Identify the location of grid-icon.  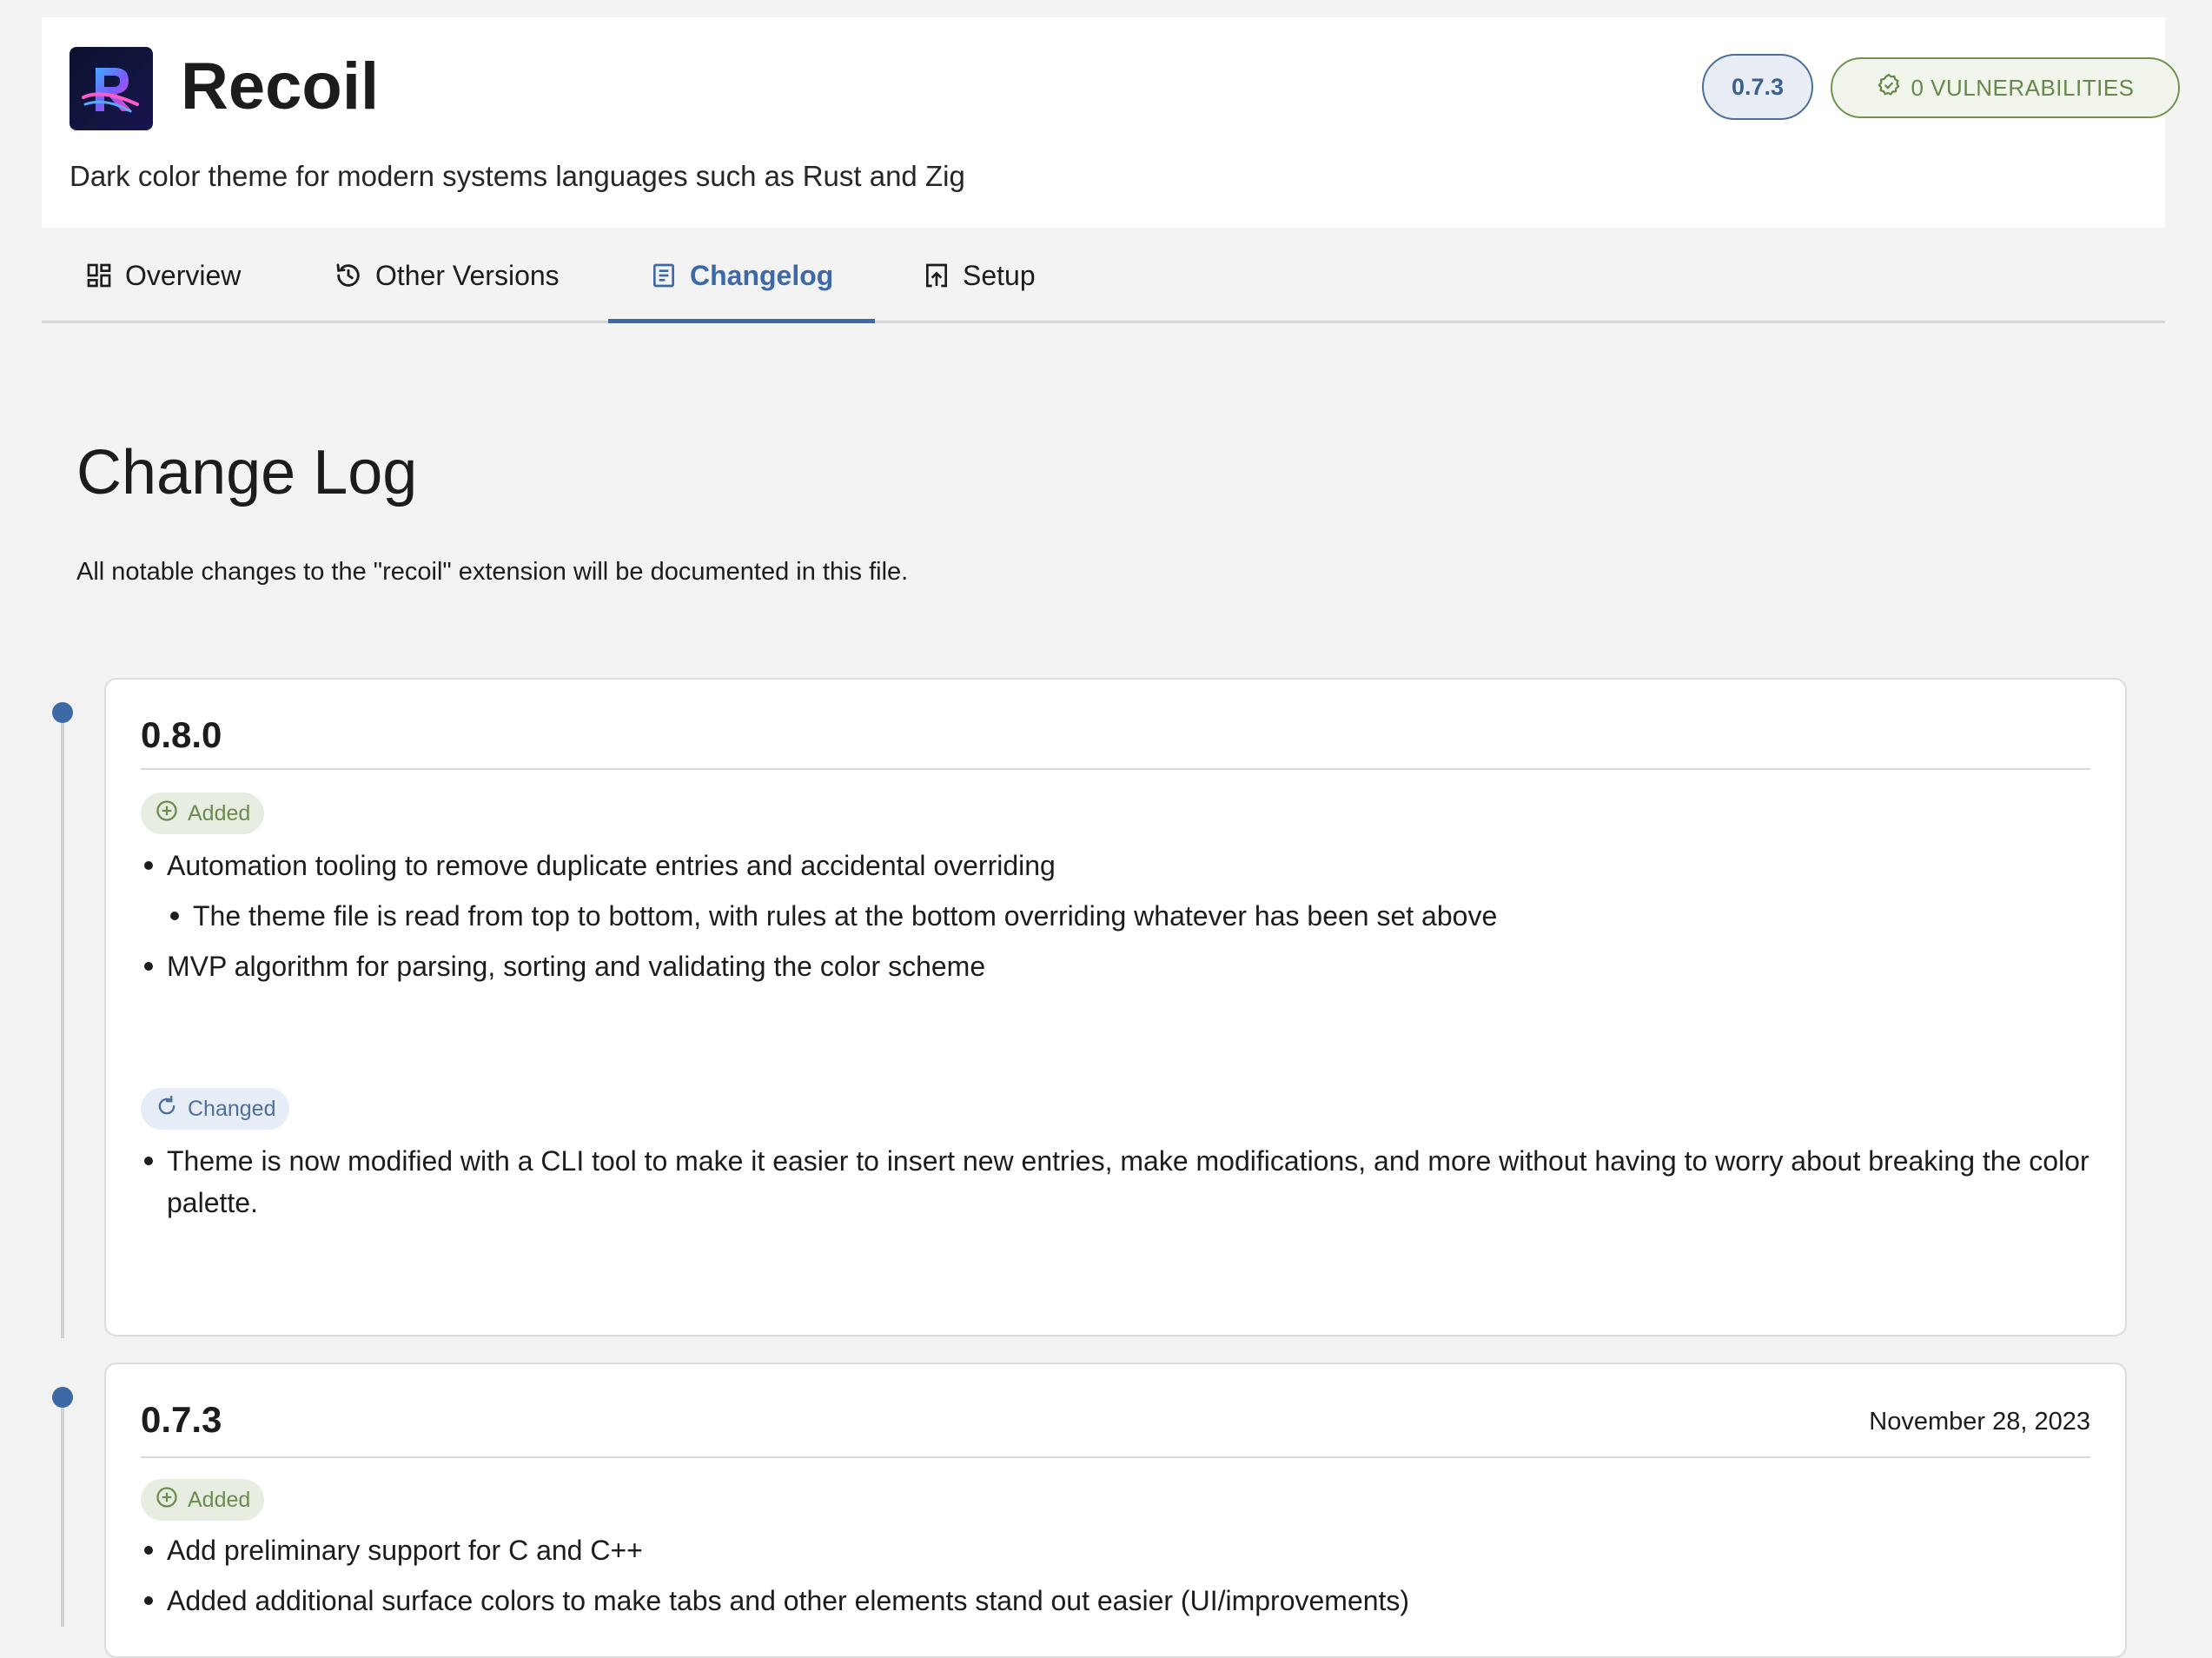
(99, 275).